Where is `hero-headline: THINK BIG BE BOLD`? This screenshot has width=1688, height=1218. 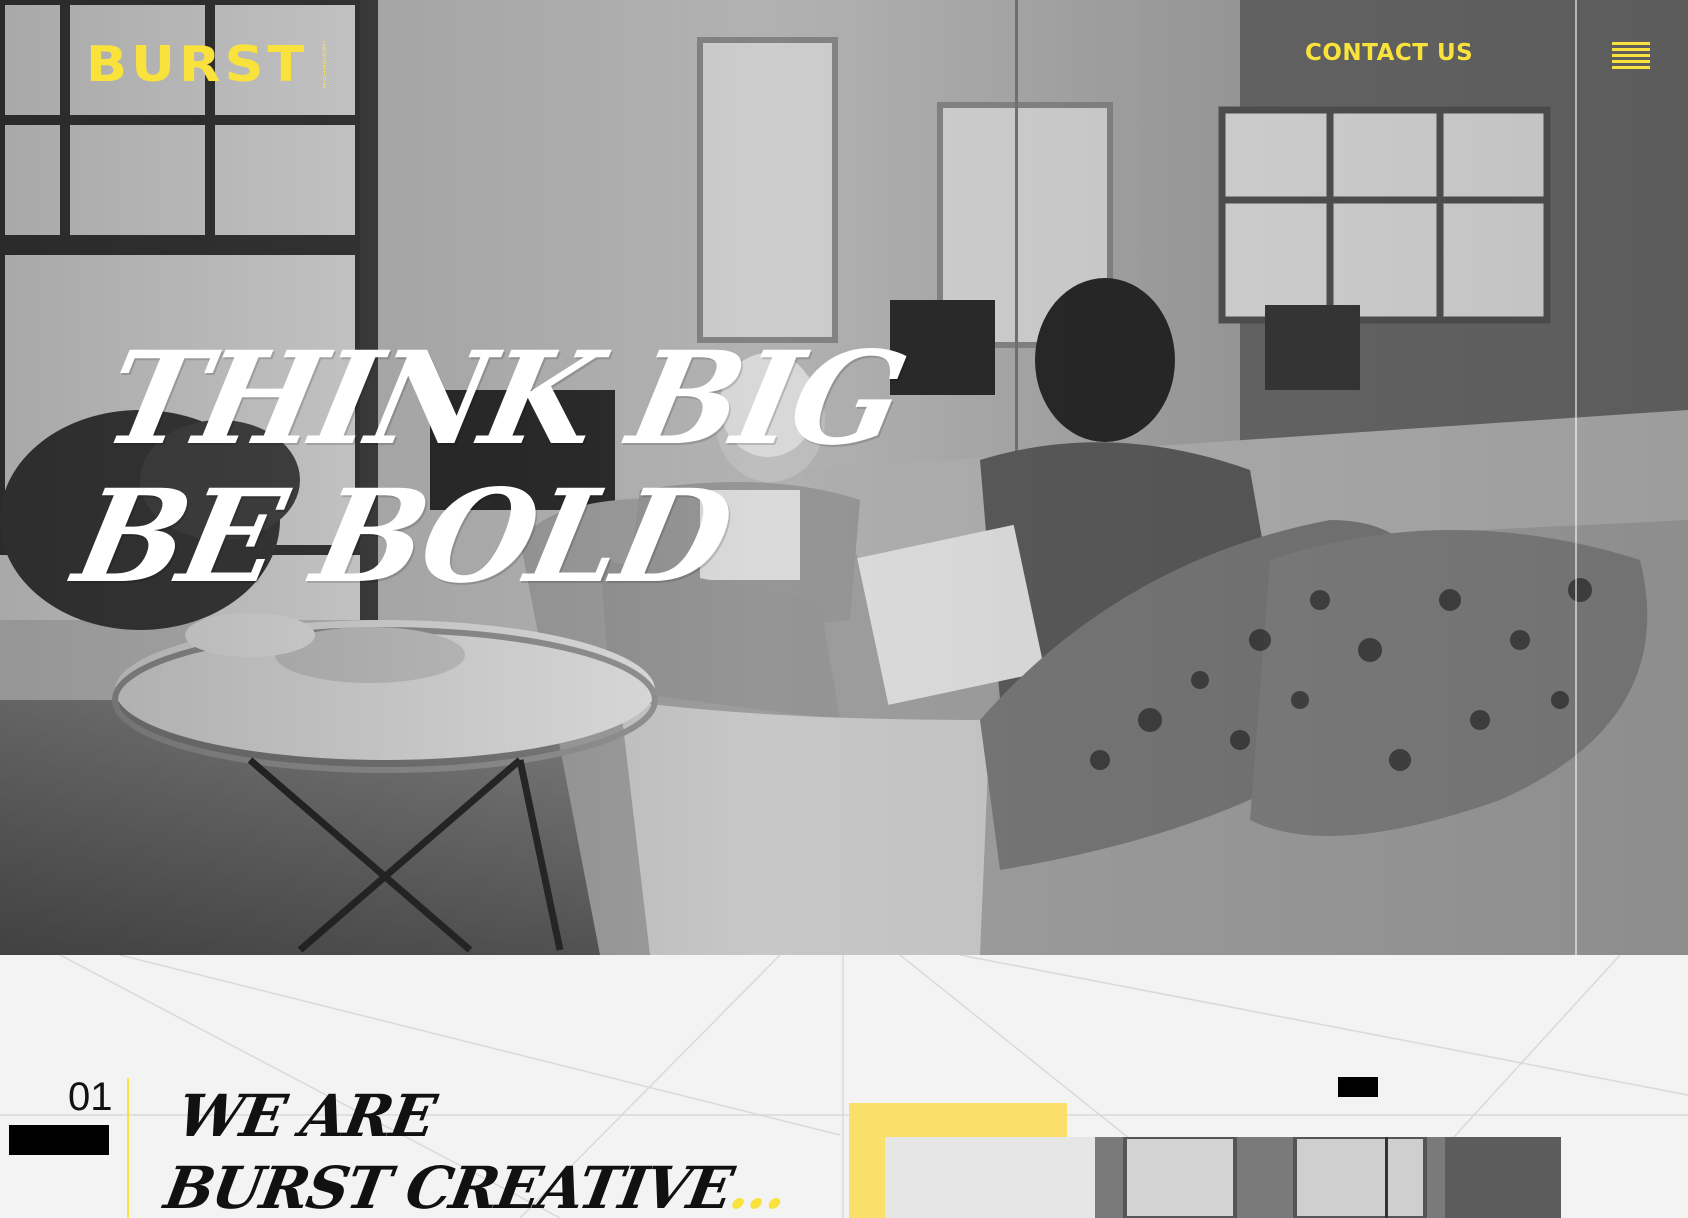
hero-headline: THINK BIG BE BOLD is located at coordinates (489, 468).